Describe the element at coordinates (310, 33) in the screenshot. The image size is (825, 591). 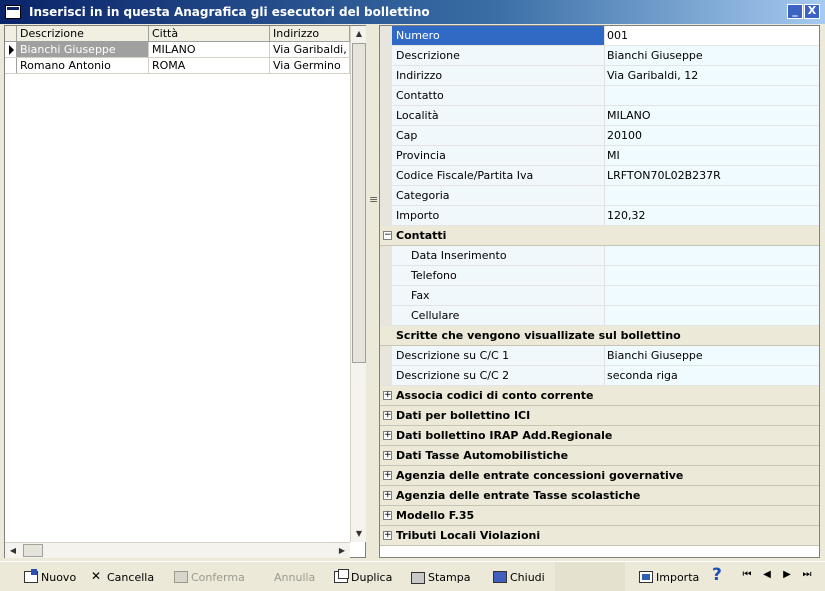
I see `column-header-indirizzo: Indirizzo` at that location.